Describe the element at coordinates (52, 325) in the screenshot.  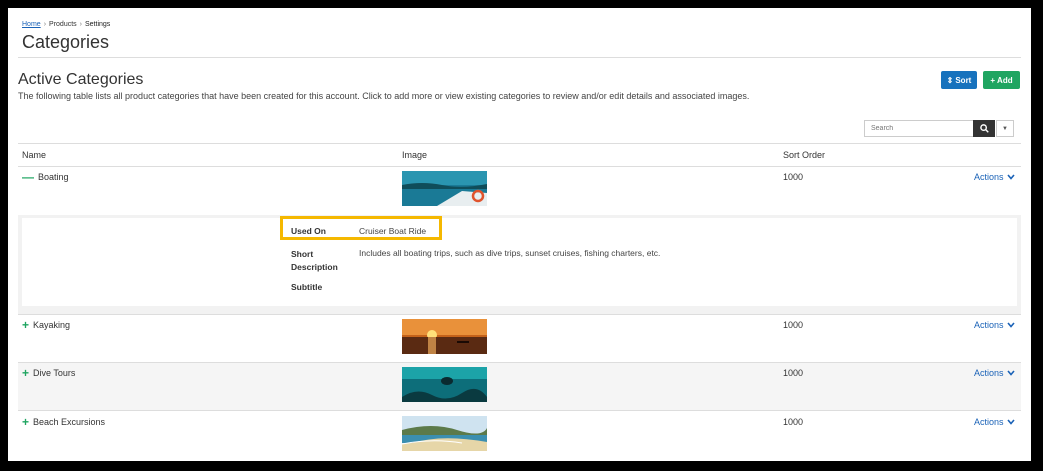
I see `category-name: Kayaking` at that location.